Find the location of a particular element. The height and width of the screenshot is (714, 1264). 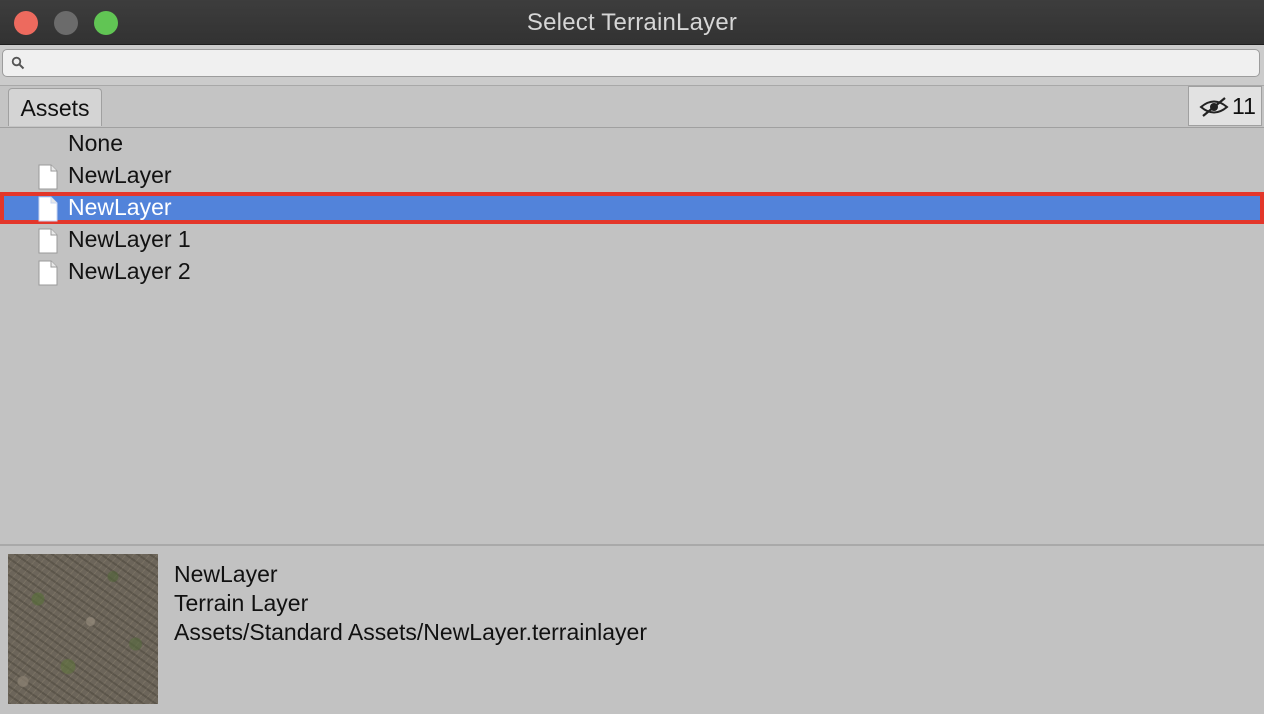

eye-slash-icon is located at coordinates (1214, 107).